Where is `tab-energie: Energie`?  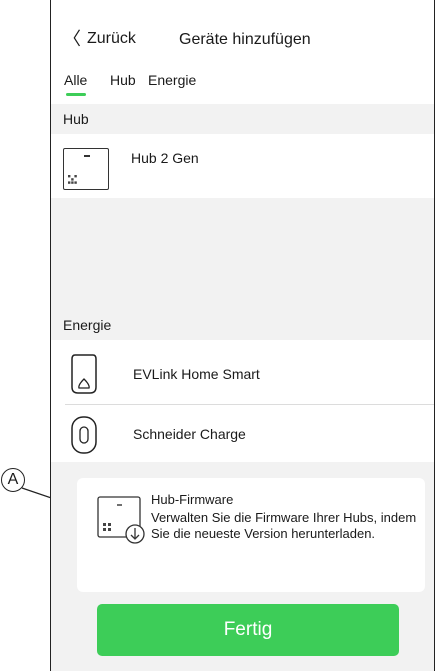 tab-energie: Energie is located at coordinates (172, 80).